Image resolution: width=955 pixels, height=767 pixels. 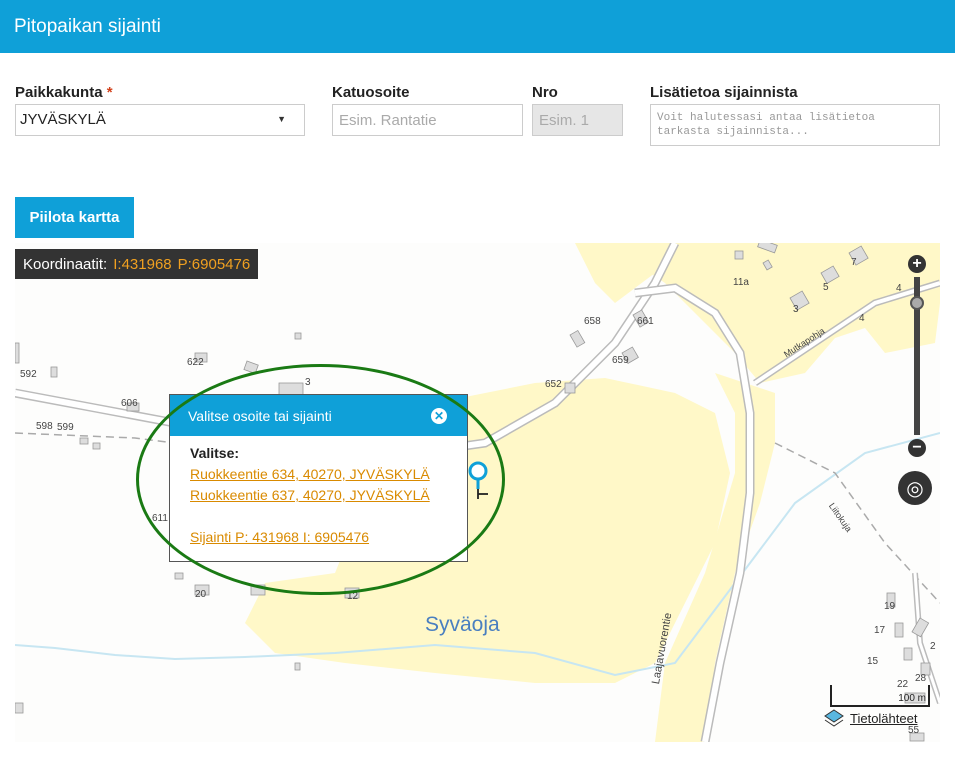 What do you see at coordinates (74, 217) in the screenshot?
I see `hide-map-button: Piilota kartta` at bounding box center [74, 217].